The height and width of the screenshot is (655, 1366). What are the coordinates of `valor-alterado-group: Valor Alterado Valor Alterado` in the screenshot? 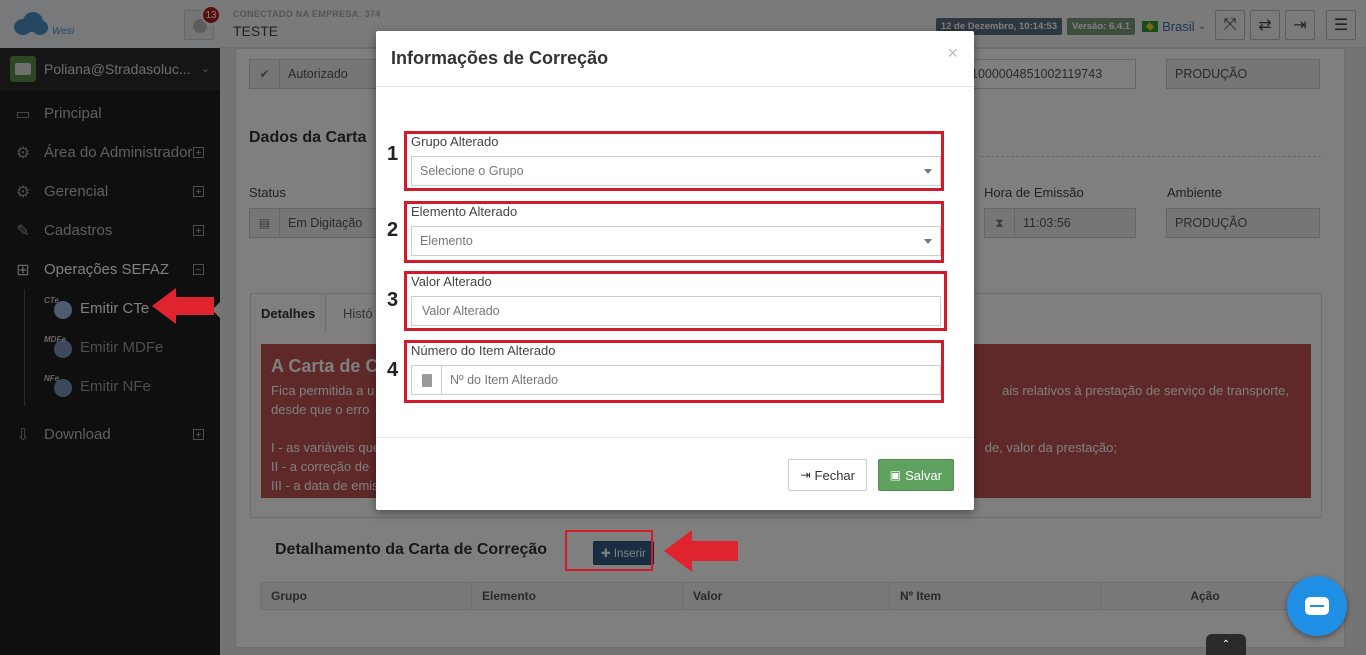 It's located at (675, 301).